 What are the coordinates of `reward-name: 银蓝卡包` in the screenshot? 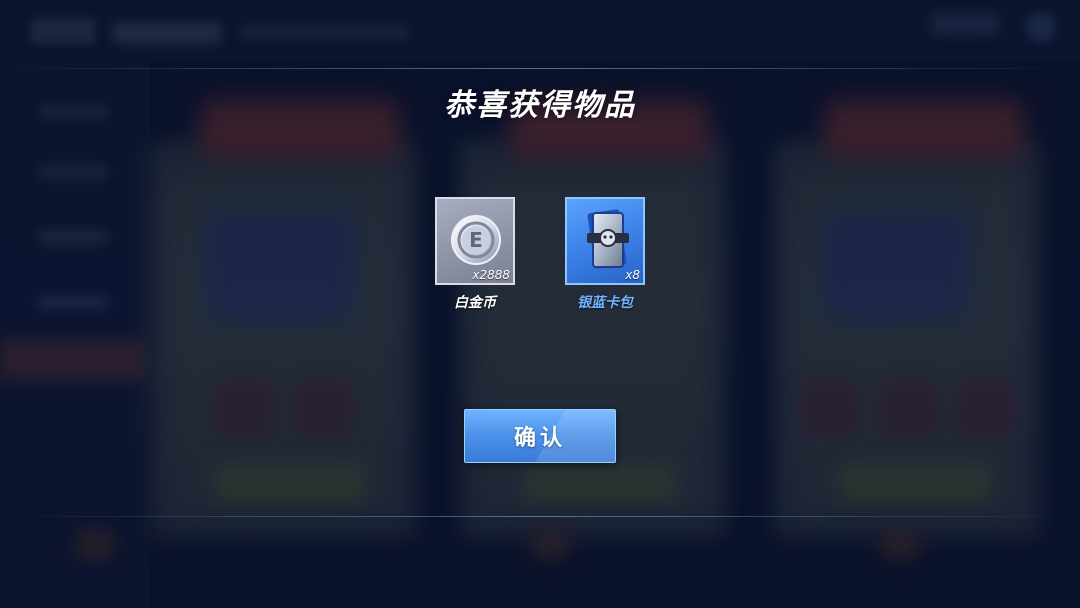 It's located at (605, 303).